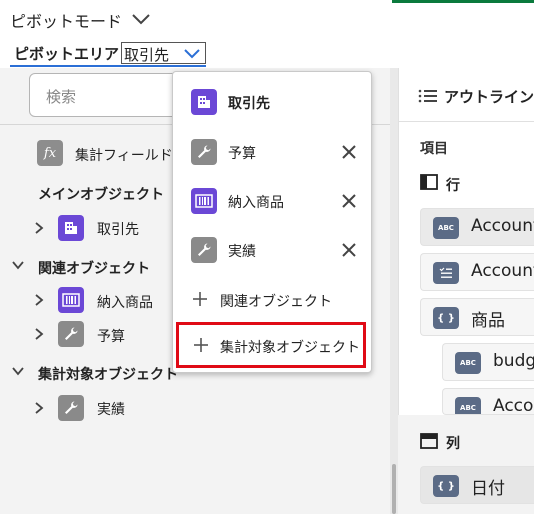  What do you see at coordinates (394, 291) in the screenshot?
I see `left-scrollbar` at bounding box center [394, 291].